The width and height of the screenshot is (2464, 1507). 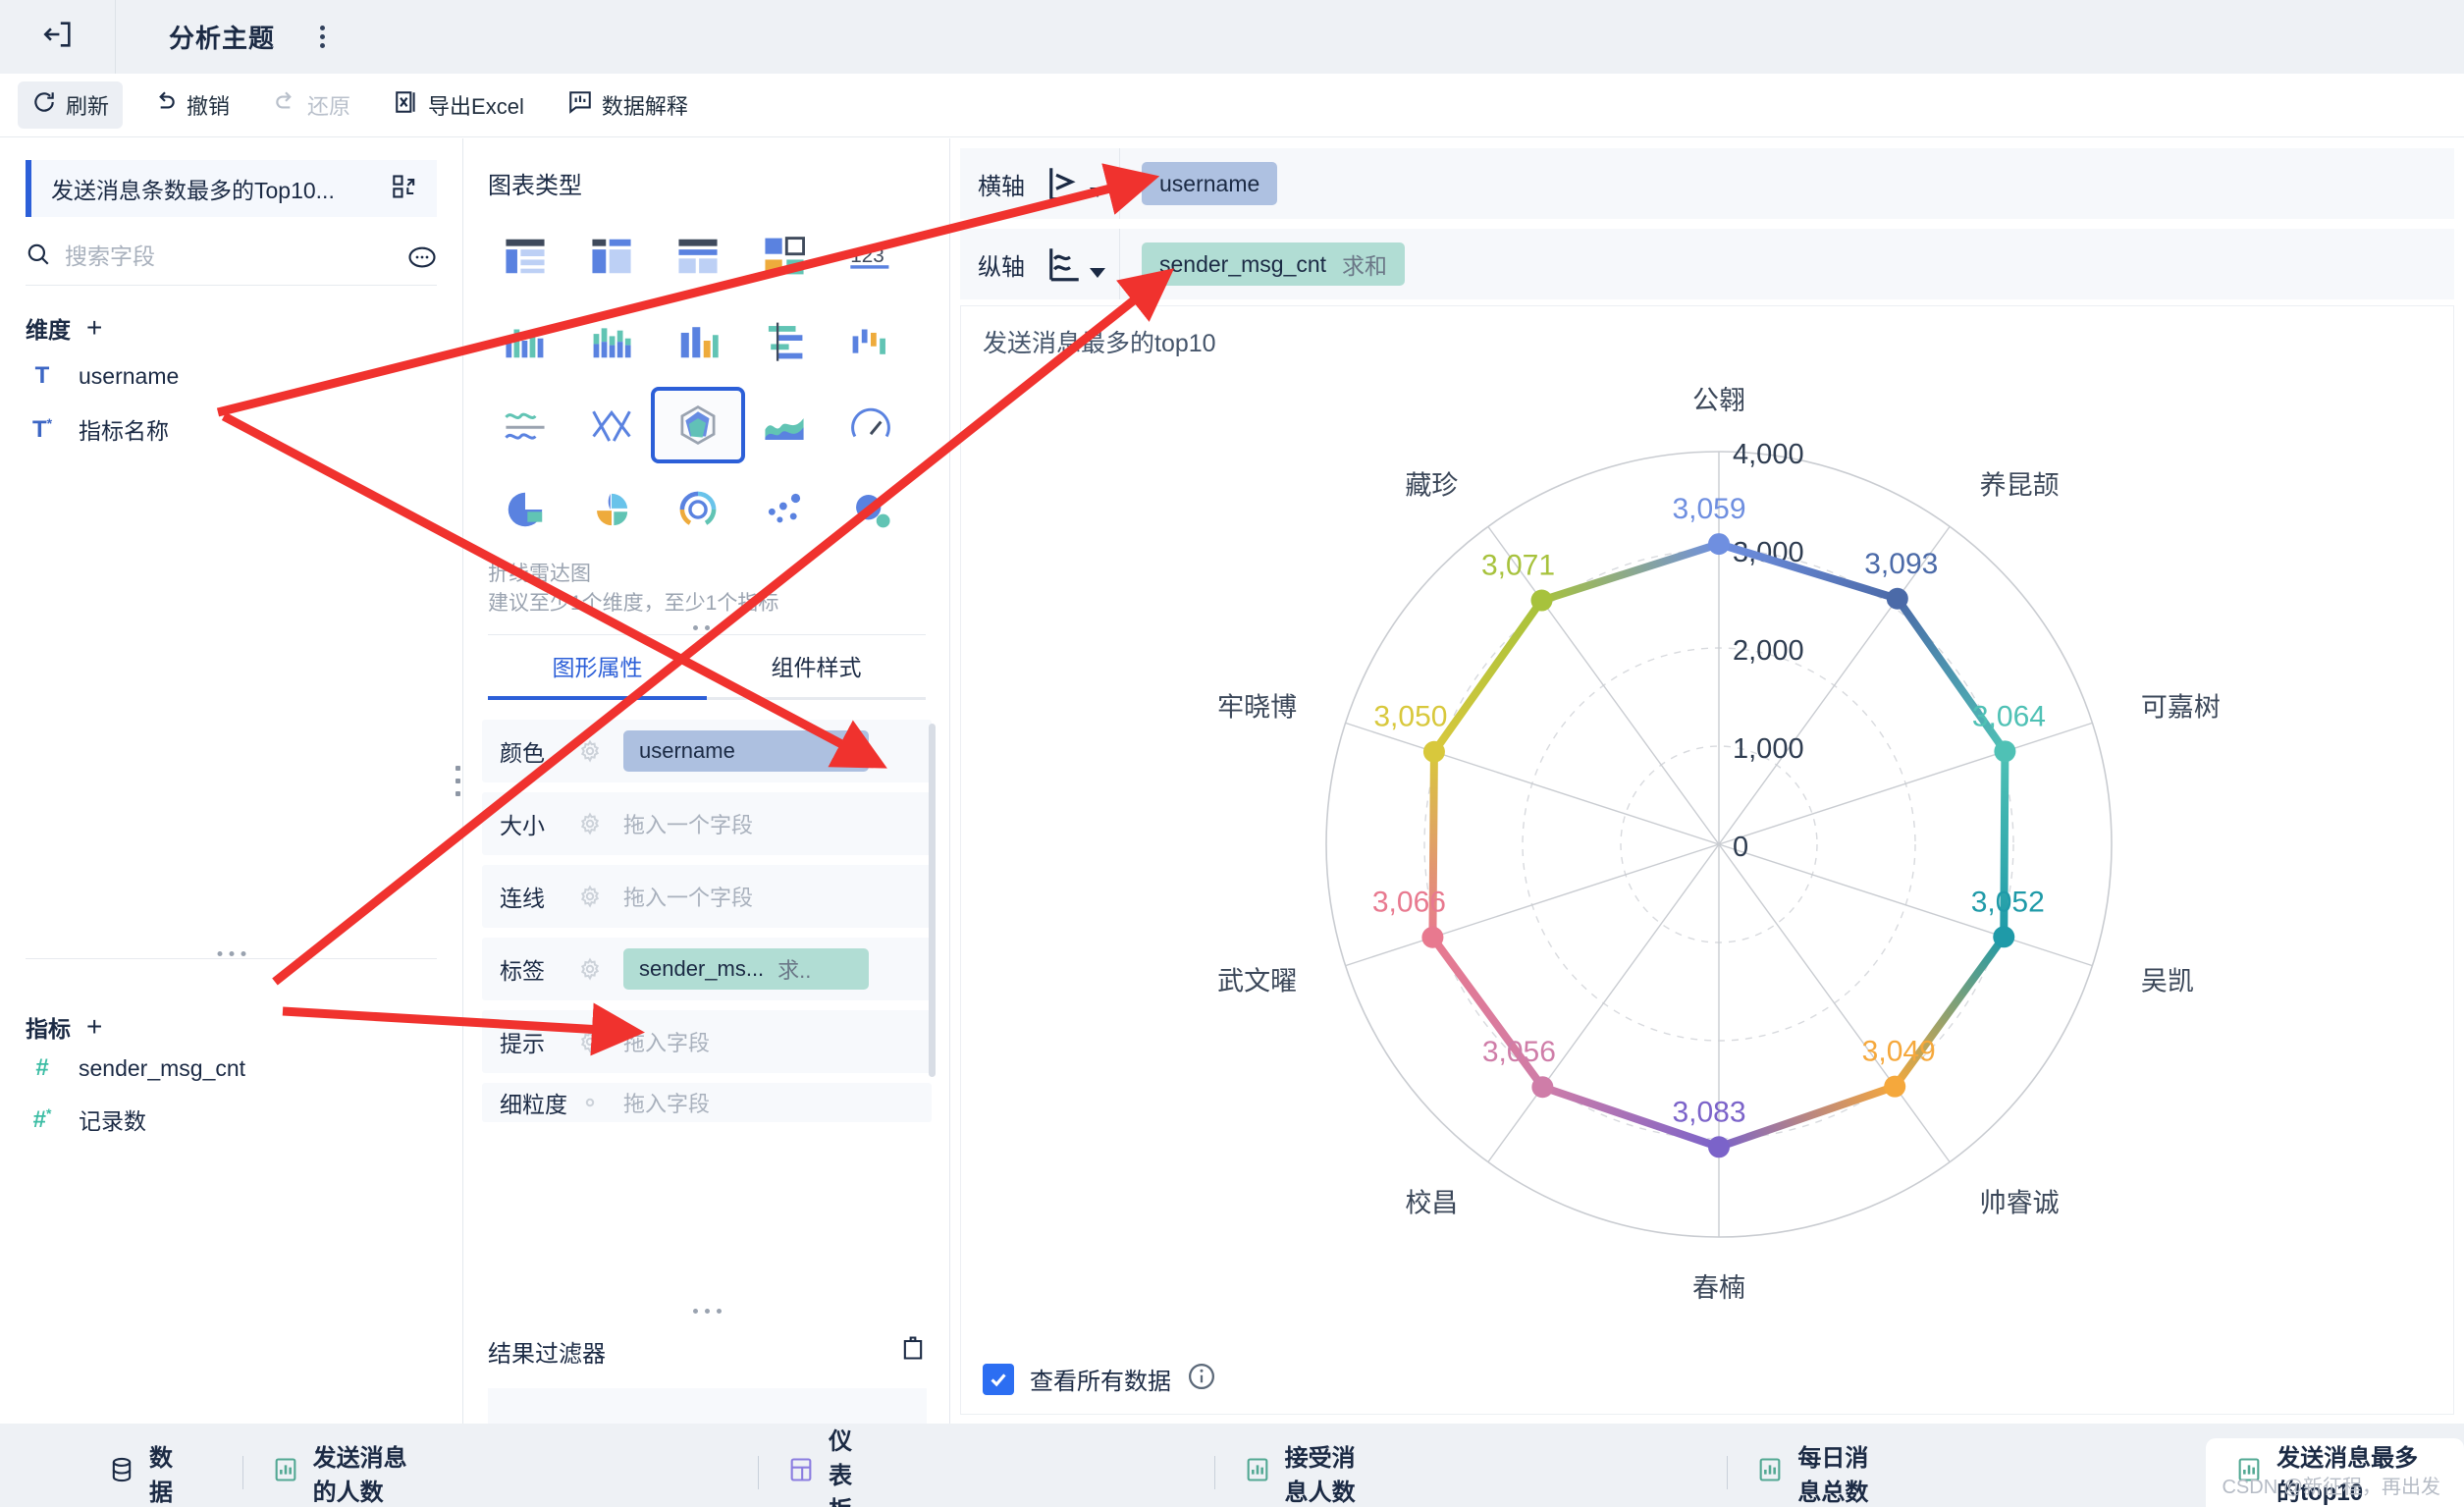 What do you see at coordinates (141, 1472) in the screenshot?
I see `bottom-tab-data: 数据` at bounding box center [141, 1472].